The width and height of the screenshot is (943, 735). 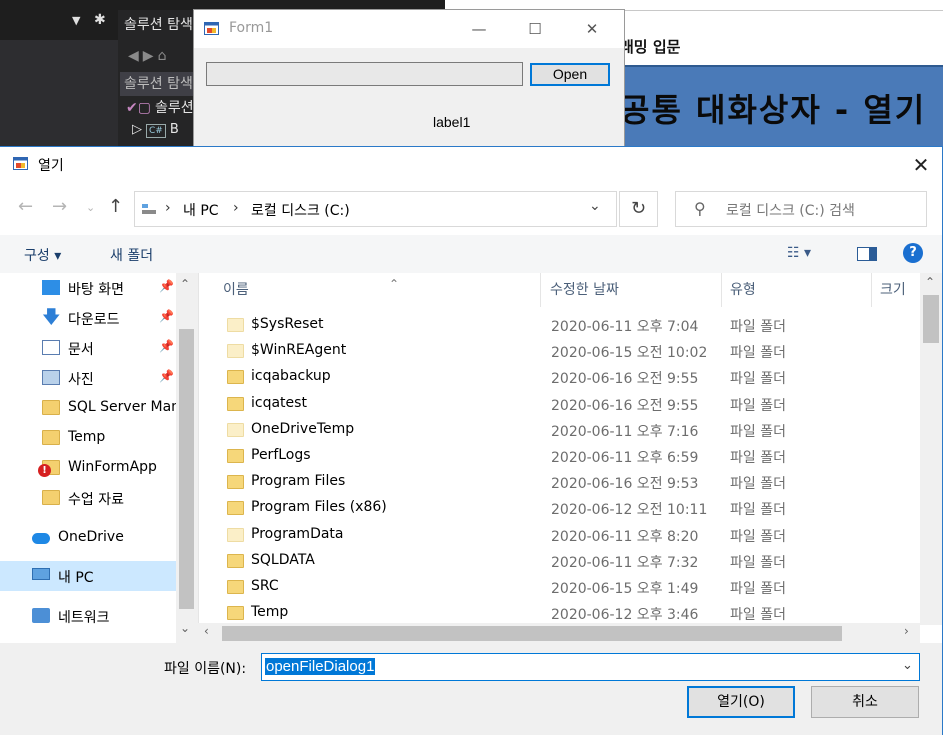 What do you see at coordinates (201, 210) in the screenshot?
I see `breadcrumb-this-pc: 내 PC` at bounding box center [201, 210].